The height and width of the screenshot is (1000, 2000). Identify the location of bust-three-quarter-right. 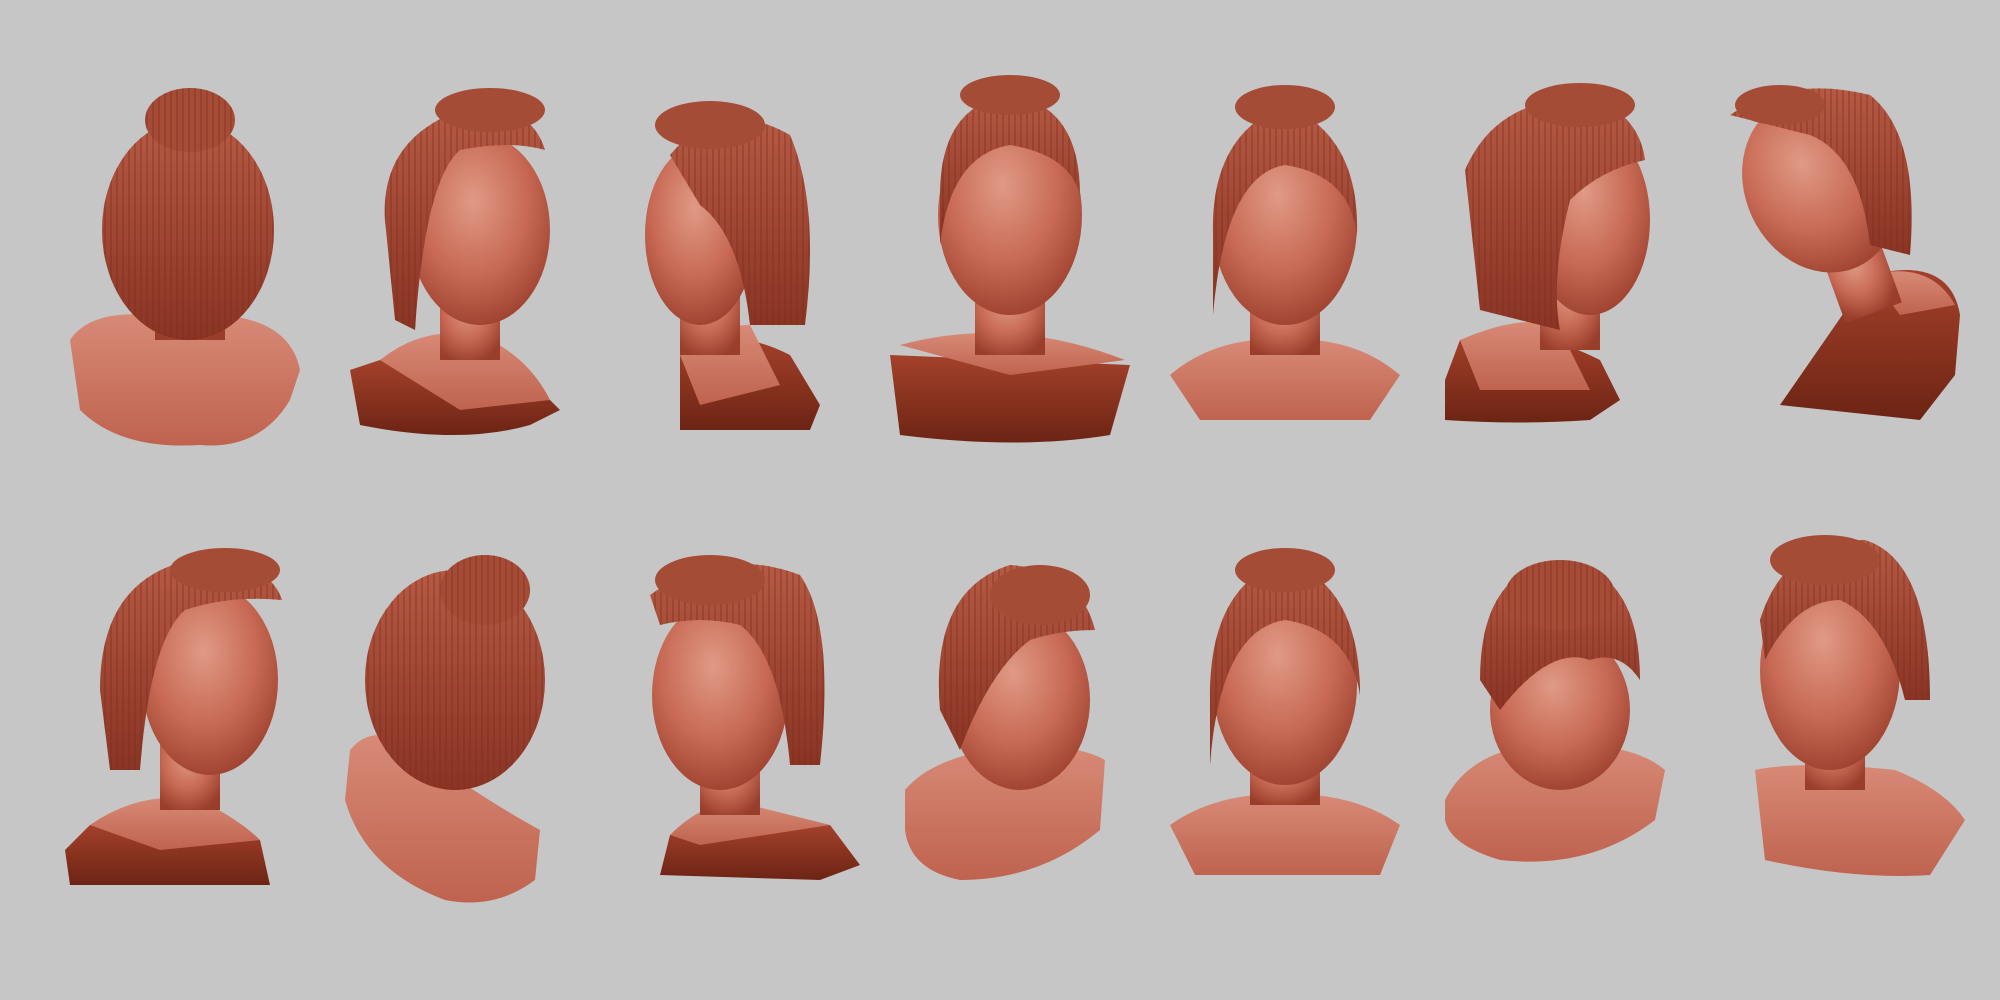
(455, 265).